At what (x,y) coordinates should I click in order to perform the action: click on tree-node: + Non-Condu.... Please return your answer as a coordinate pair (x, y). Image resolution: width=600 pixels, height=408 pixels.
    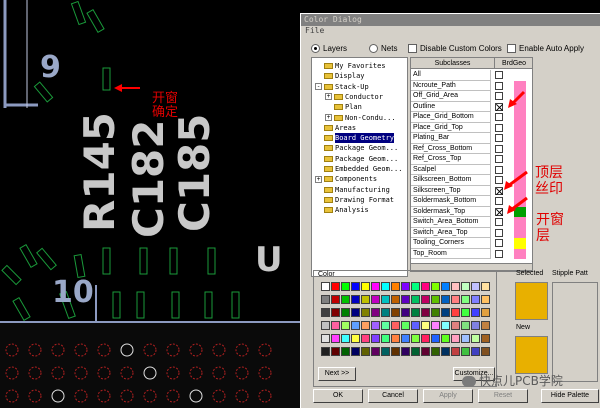
    Looking at the image, I should click on (360, 118).